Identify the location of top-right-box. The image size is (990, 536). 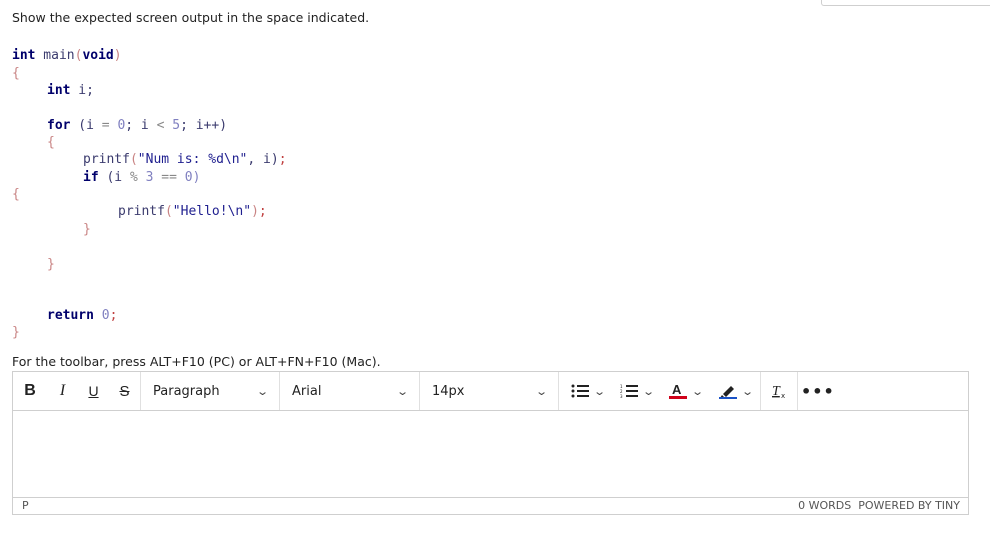
(905, 3).